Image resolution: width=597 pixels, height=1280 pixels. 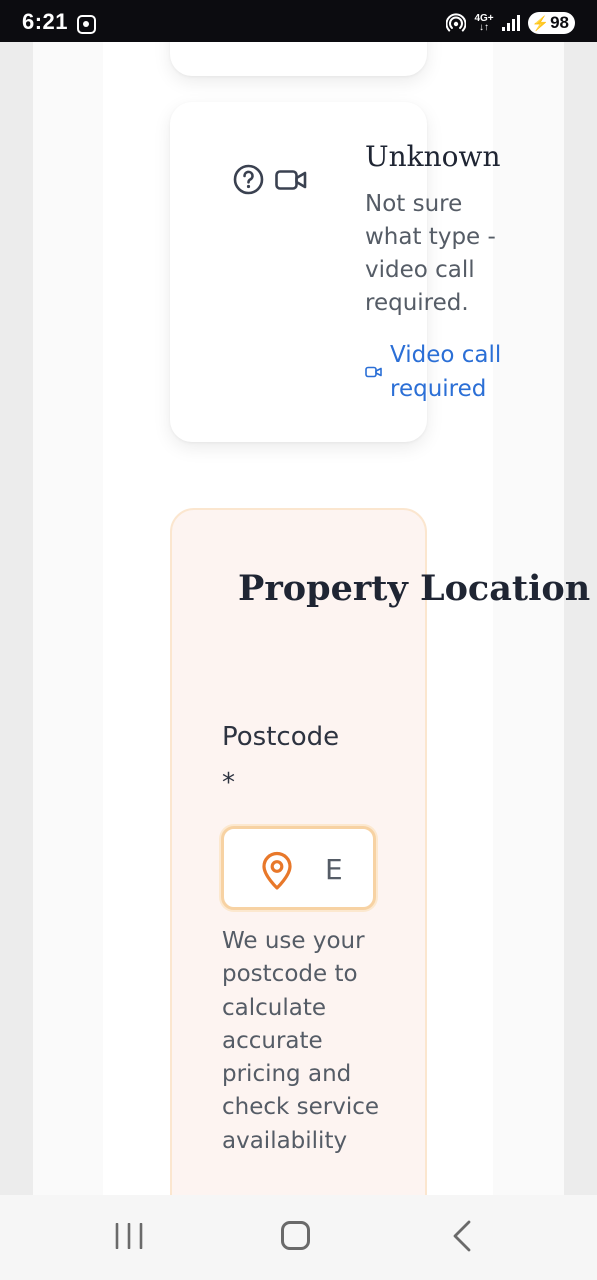 What do you see at coordinates (280, 760) in the screenshot?
I see `postcode-label: Postcode *` at bounding box center [280, 760].